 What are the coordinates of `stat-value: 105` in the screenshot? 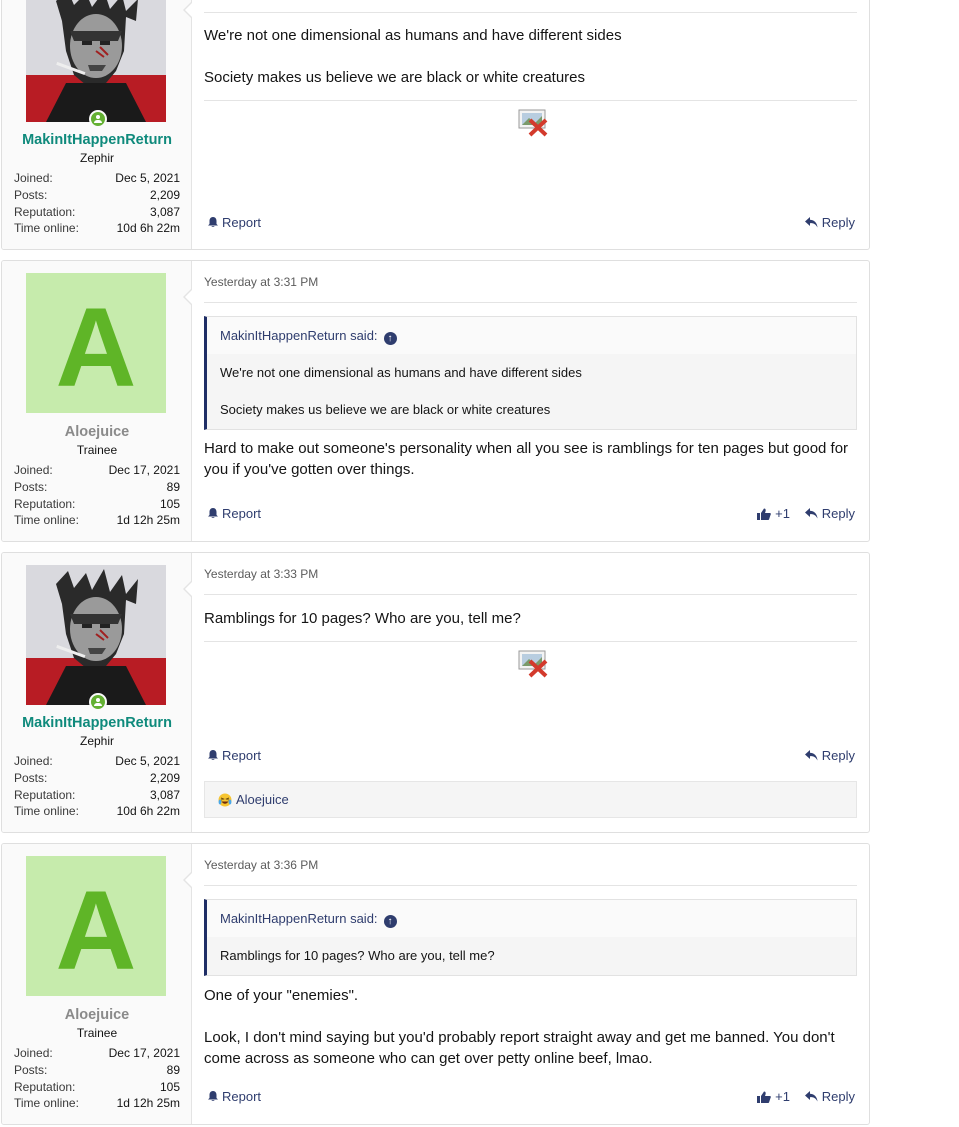 It's located at (169, 503).